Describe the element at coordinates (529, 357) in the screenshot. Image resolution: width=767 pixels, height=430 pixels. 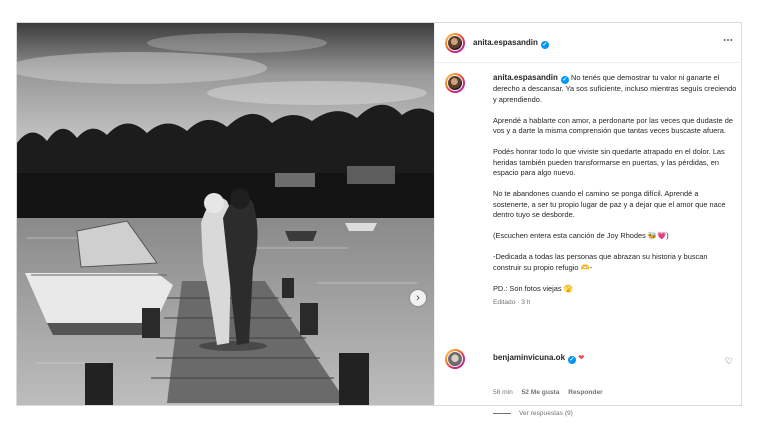
I see `commenter-username-text: benjaminvicuna.ok` at that location.